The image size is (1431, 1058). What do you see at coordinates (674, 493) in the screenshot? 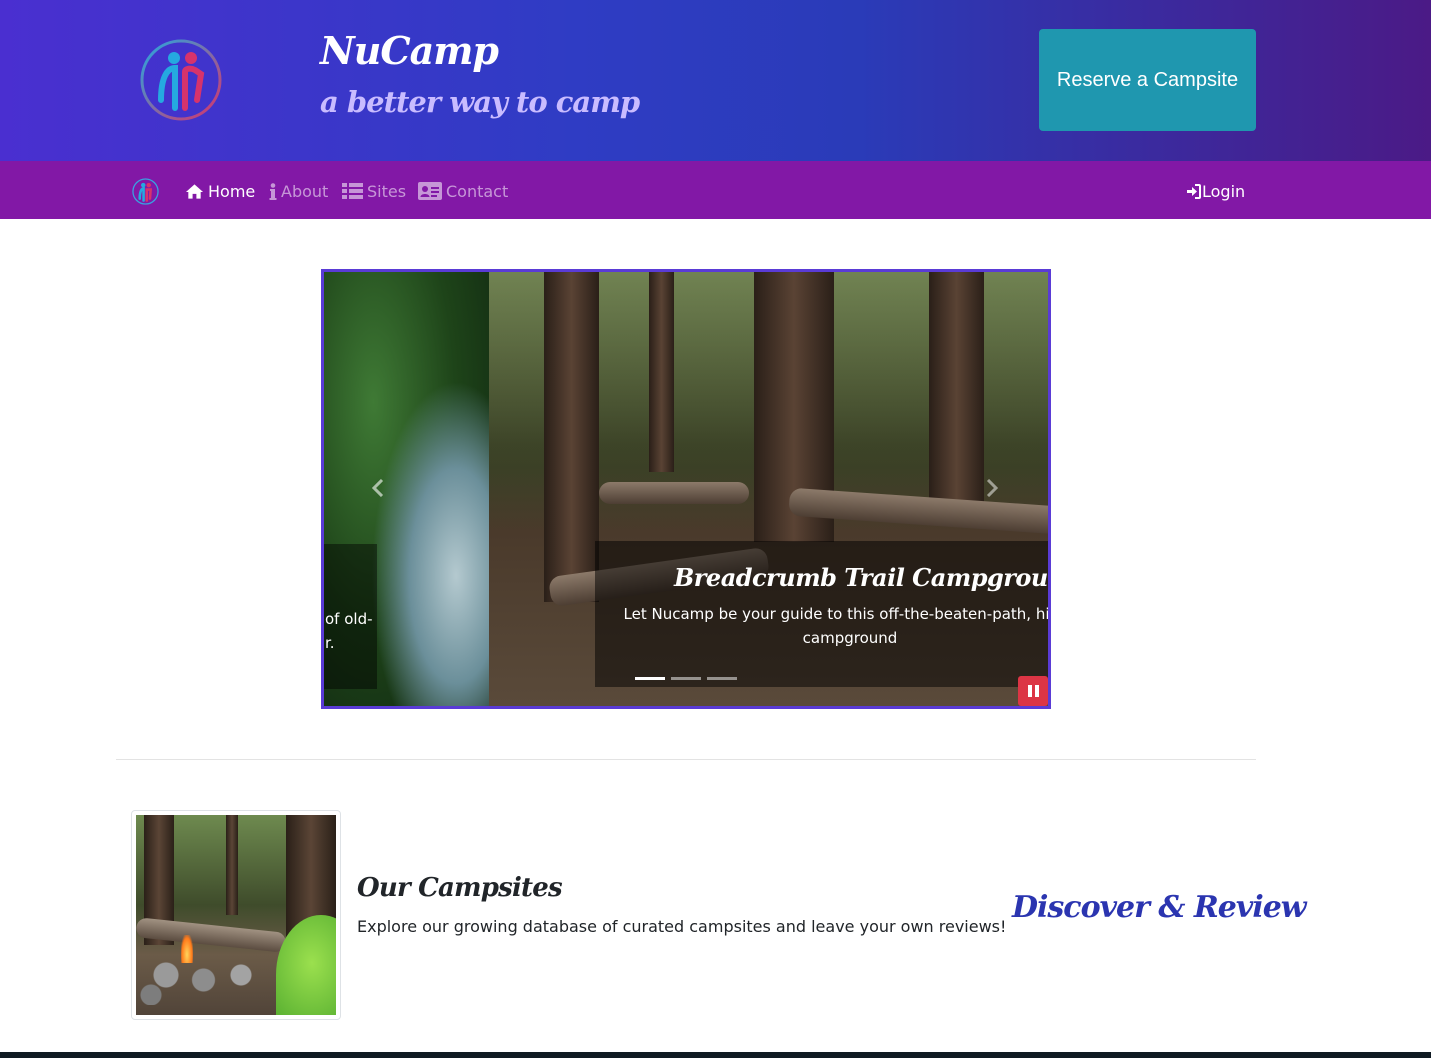
I see `log` at bounding box center [674, 493].